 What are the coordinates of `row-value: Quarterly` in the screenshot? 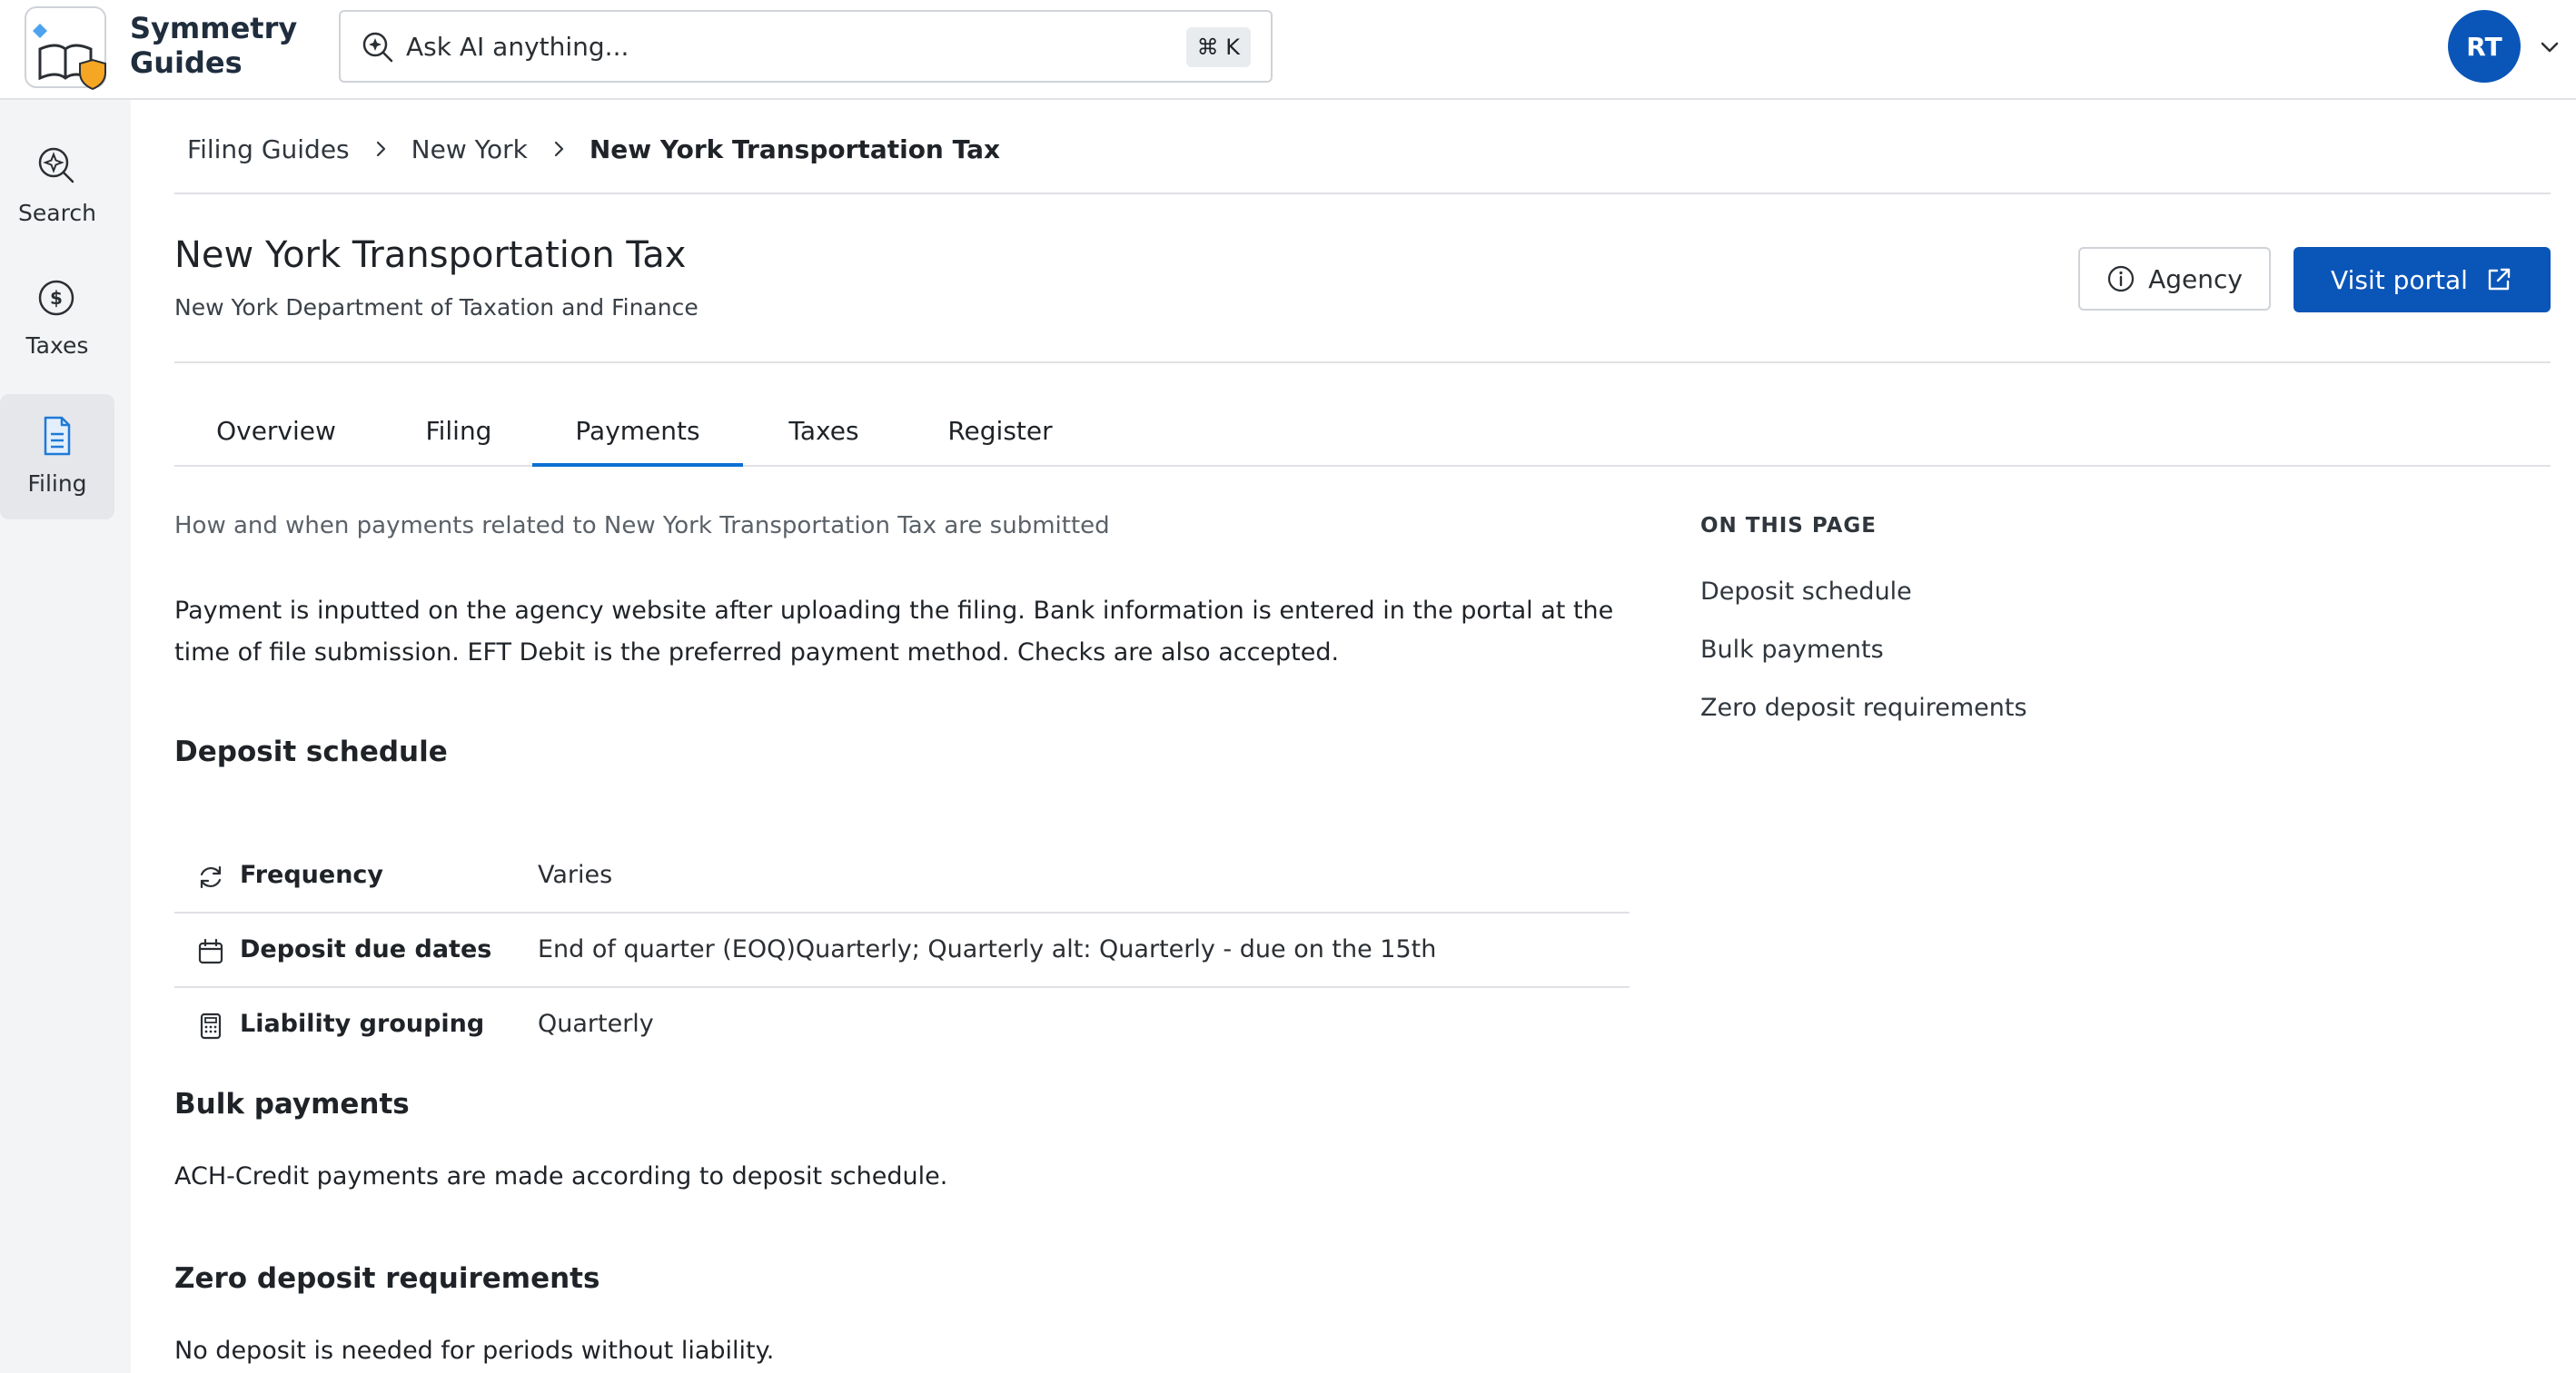 It's located at (596, 1024).